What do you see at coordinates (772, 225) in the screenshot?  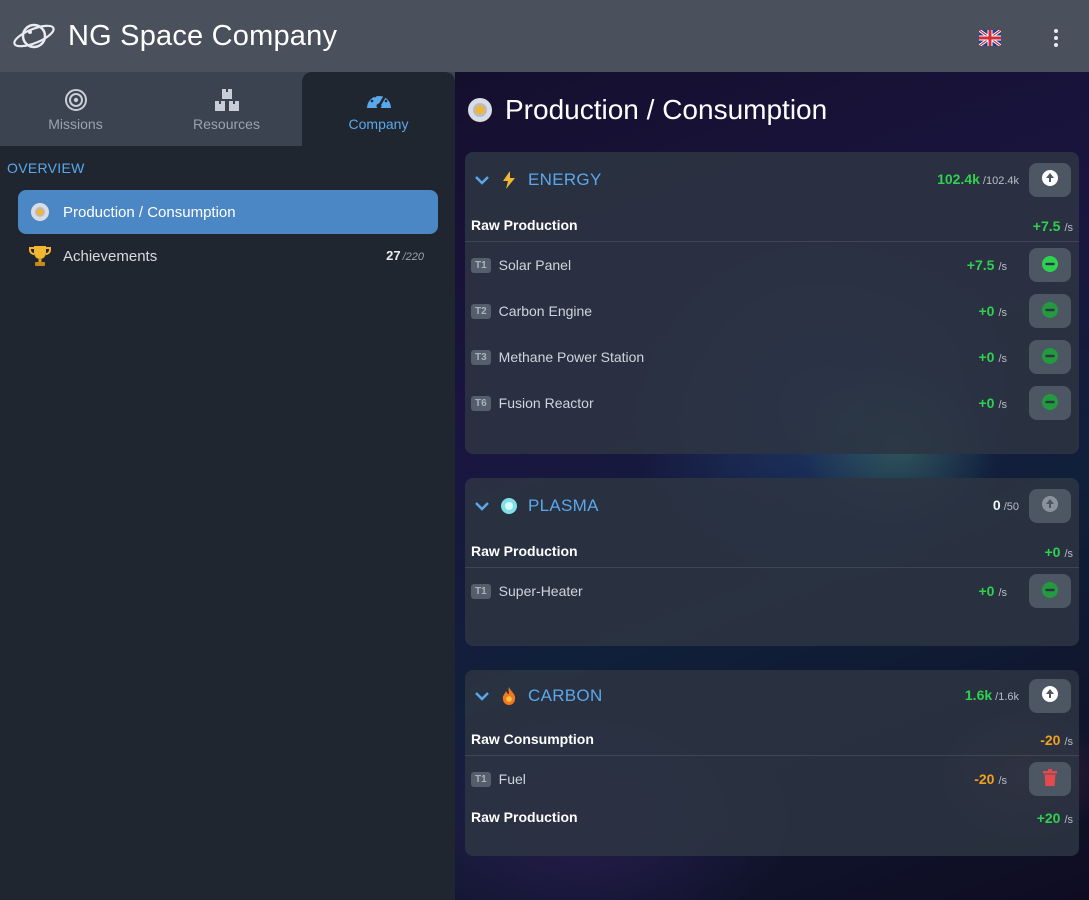 I see `raw-production-row: Raw Production +7.5/s` at bounding box center [772, 225].